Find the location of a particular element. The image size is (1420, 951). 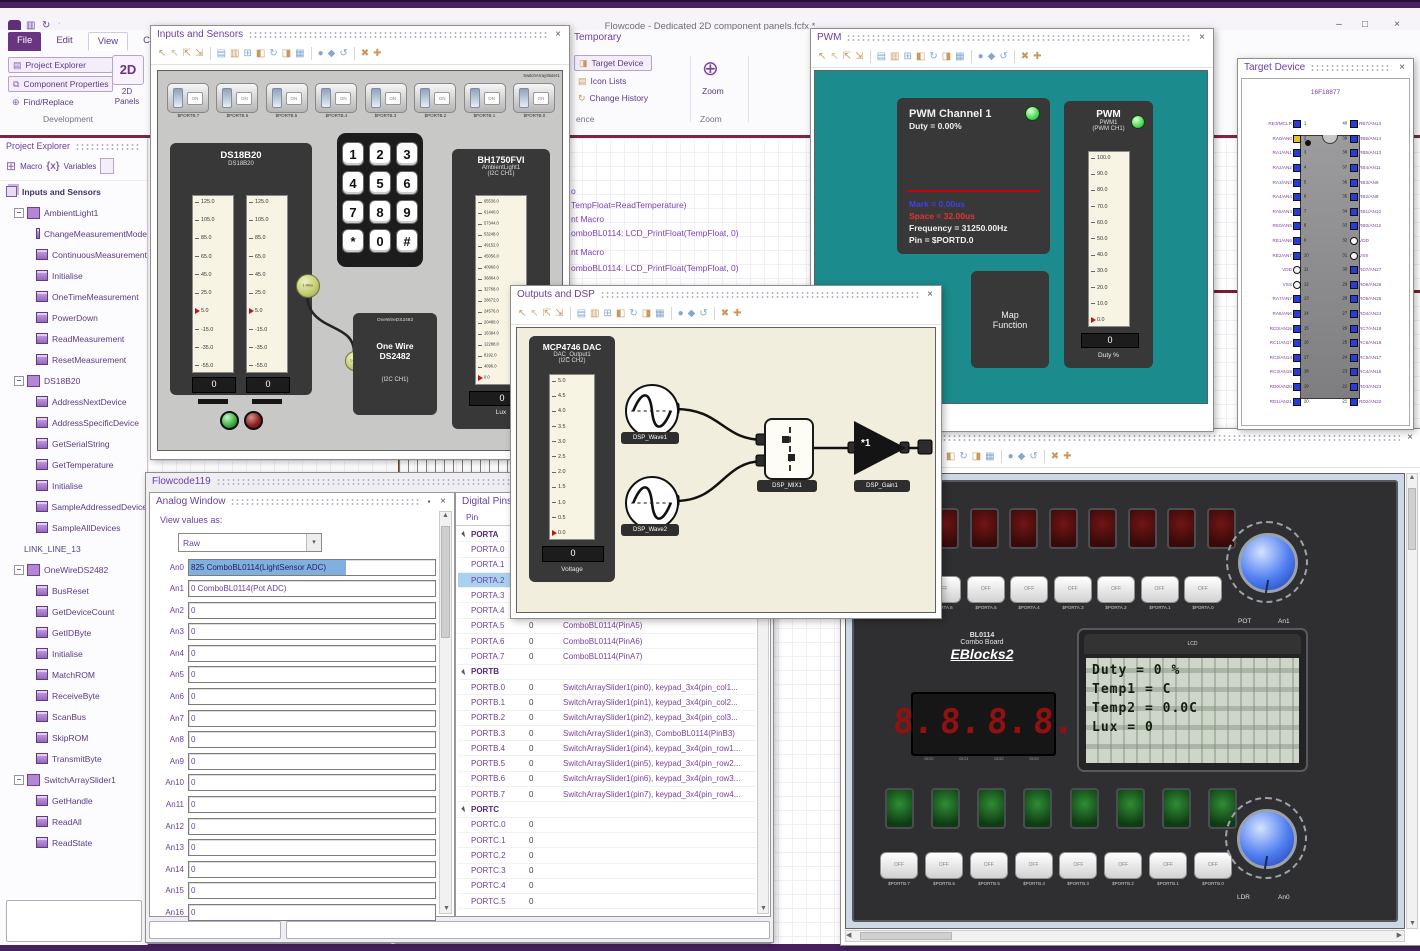

keypad-key: 0 is located at coordinates (380, 241).